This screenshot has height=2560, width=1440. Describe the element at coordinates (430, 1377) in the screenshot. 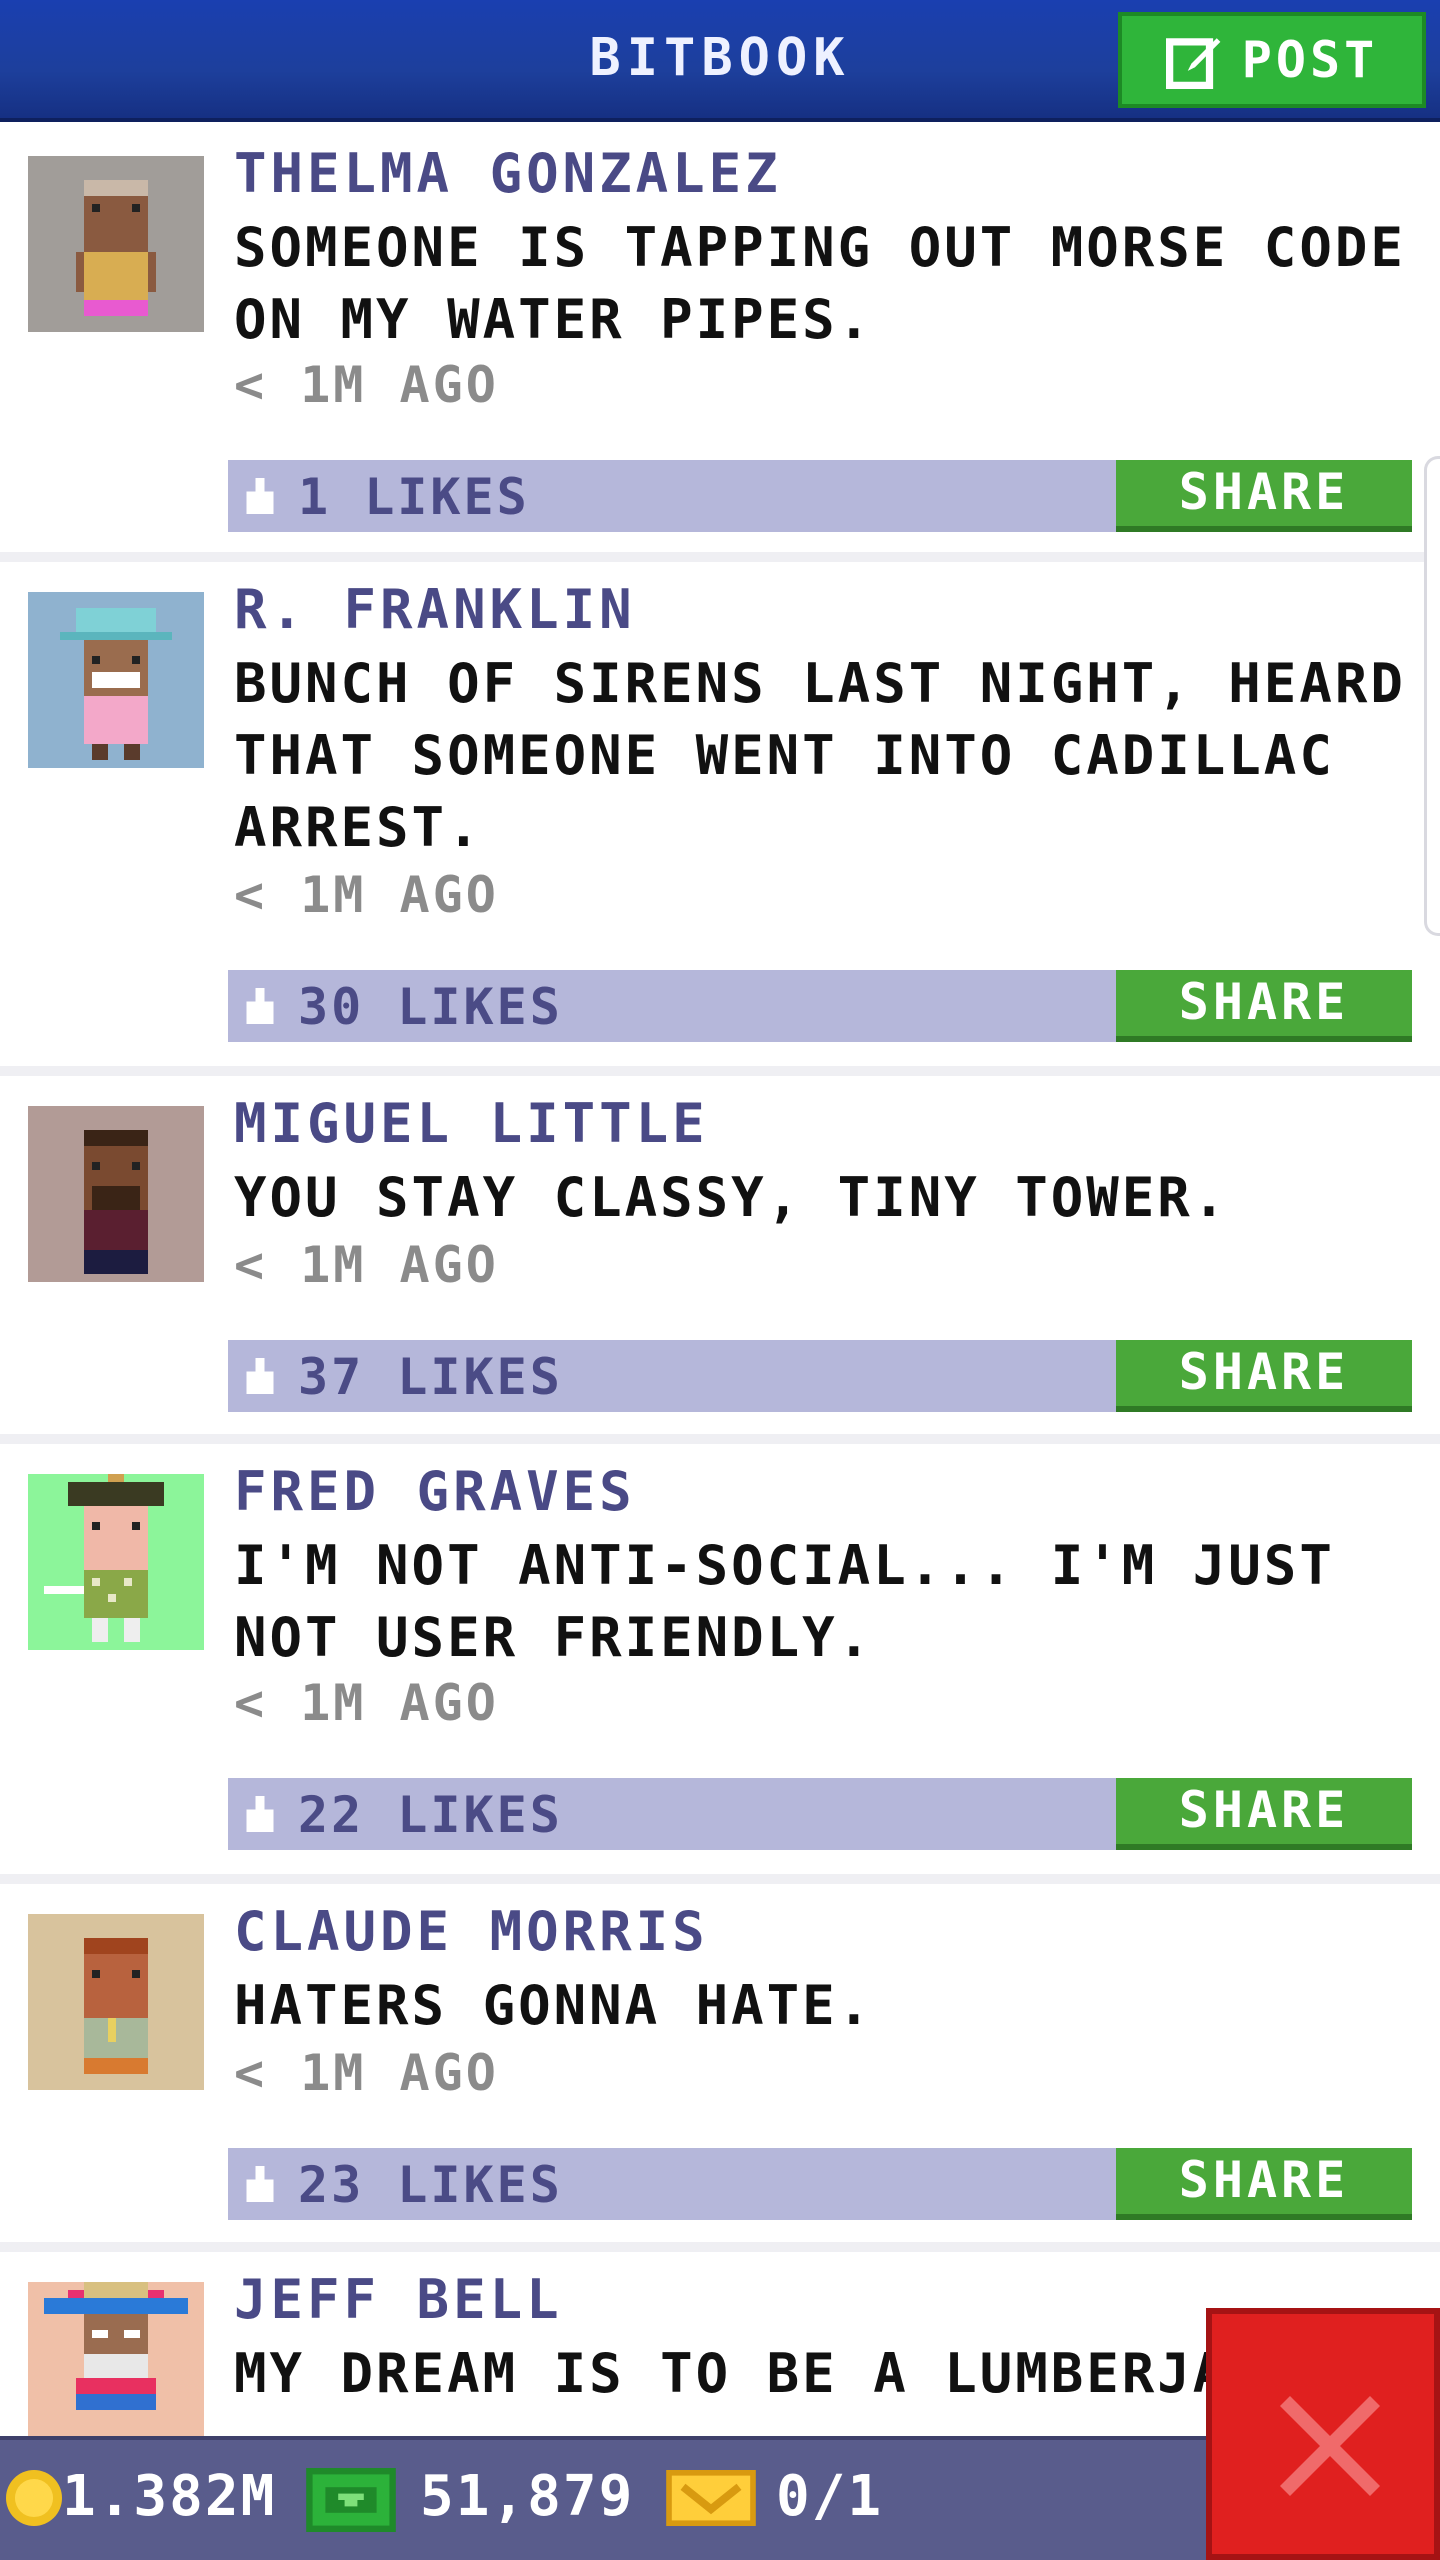

I see `likes-count: 37 LIKES` at that location.